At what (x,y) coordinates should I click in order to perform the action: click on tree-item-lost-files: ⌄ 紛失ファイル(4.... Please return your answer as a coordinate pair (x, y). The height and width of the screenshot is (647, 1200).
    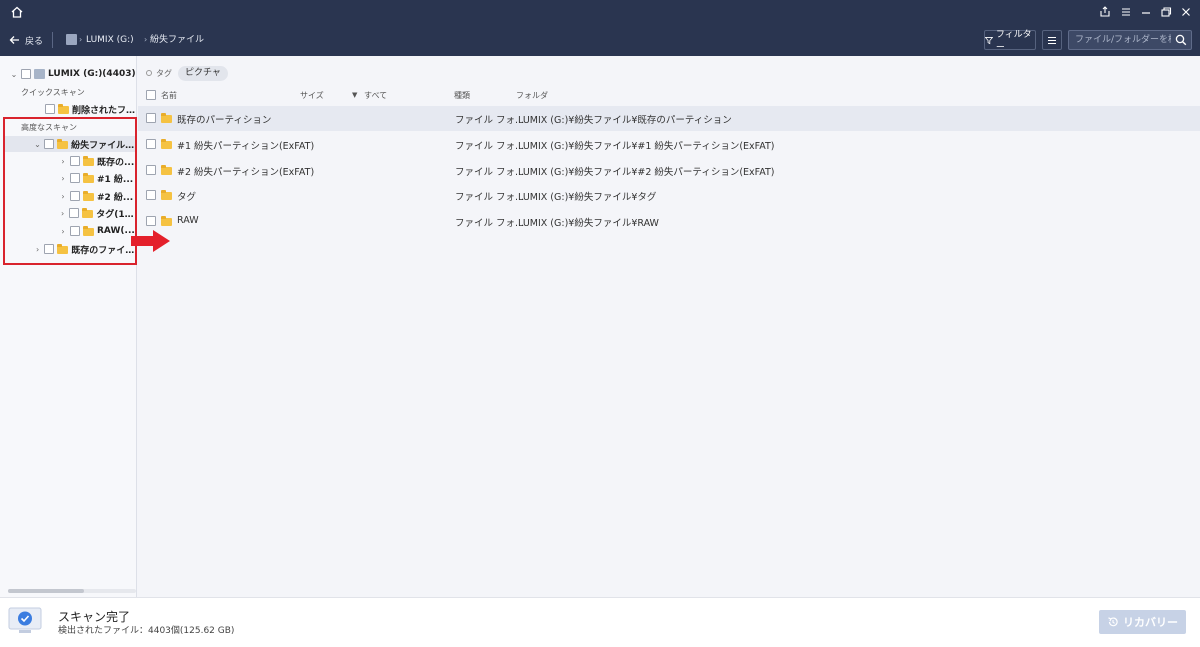
    Looking at the image, I should click on (85, 144).